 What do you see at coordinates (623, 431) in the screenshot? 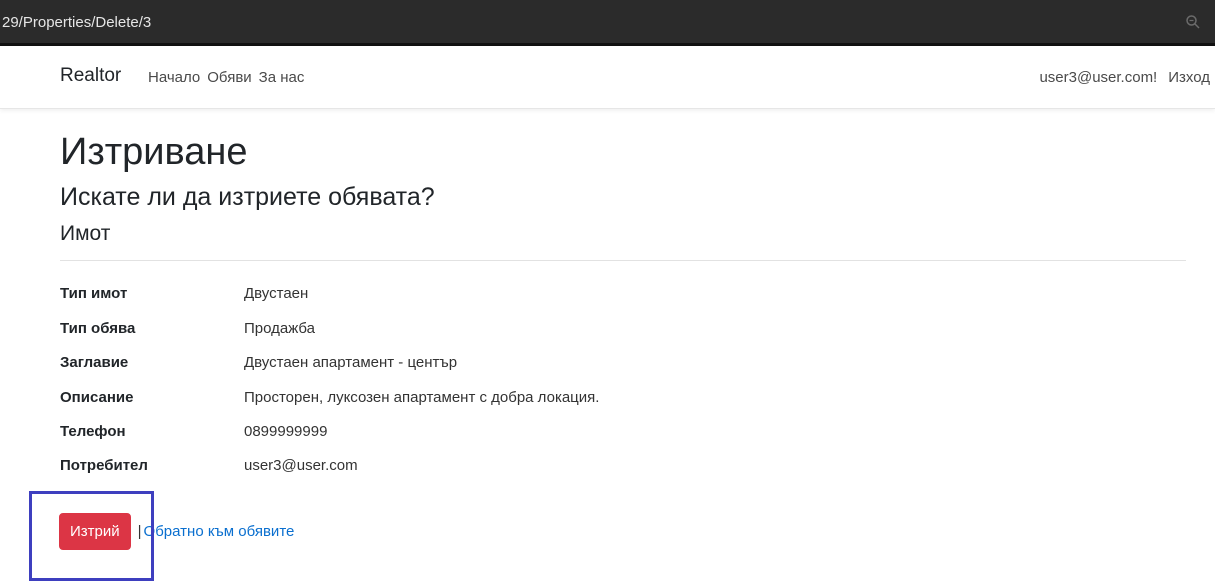
I see `detail-row-phone: Телефон 0899999999` at bounding box center [623, 431].